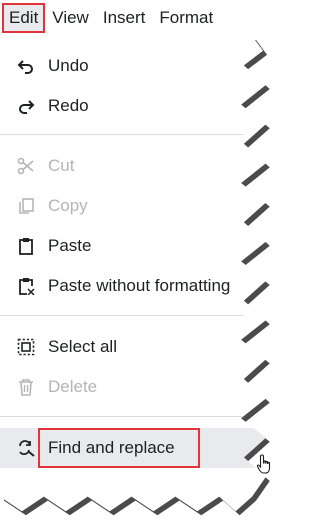 This screenshot has height=530, width=320. Describe the element at coordinates (139, 285) in the screenshot. I see `menu-item-label: Paste without formatting` at that location.